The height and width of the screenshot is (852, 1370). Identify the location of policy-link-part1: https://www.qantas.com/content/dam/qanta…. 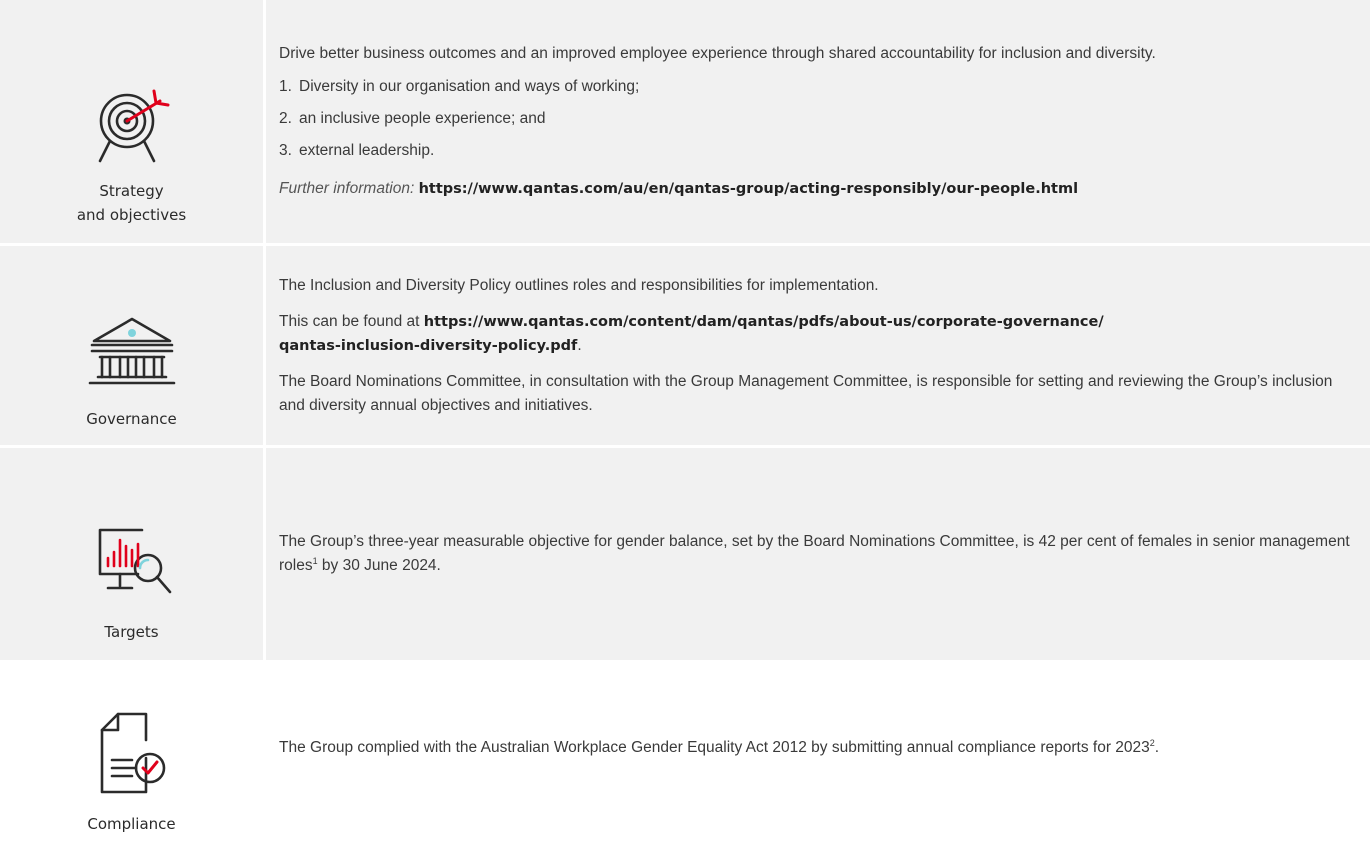
(764, 322).